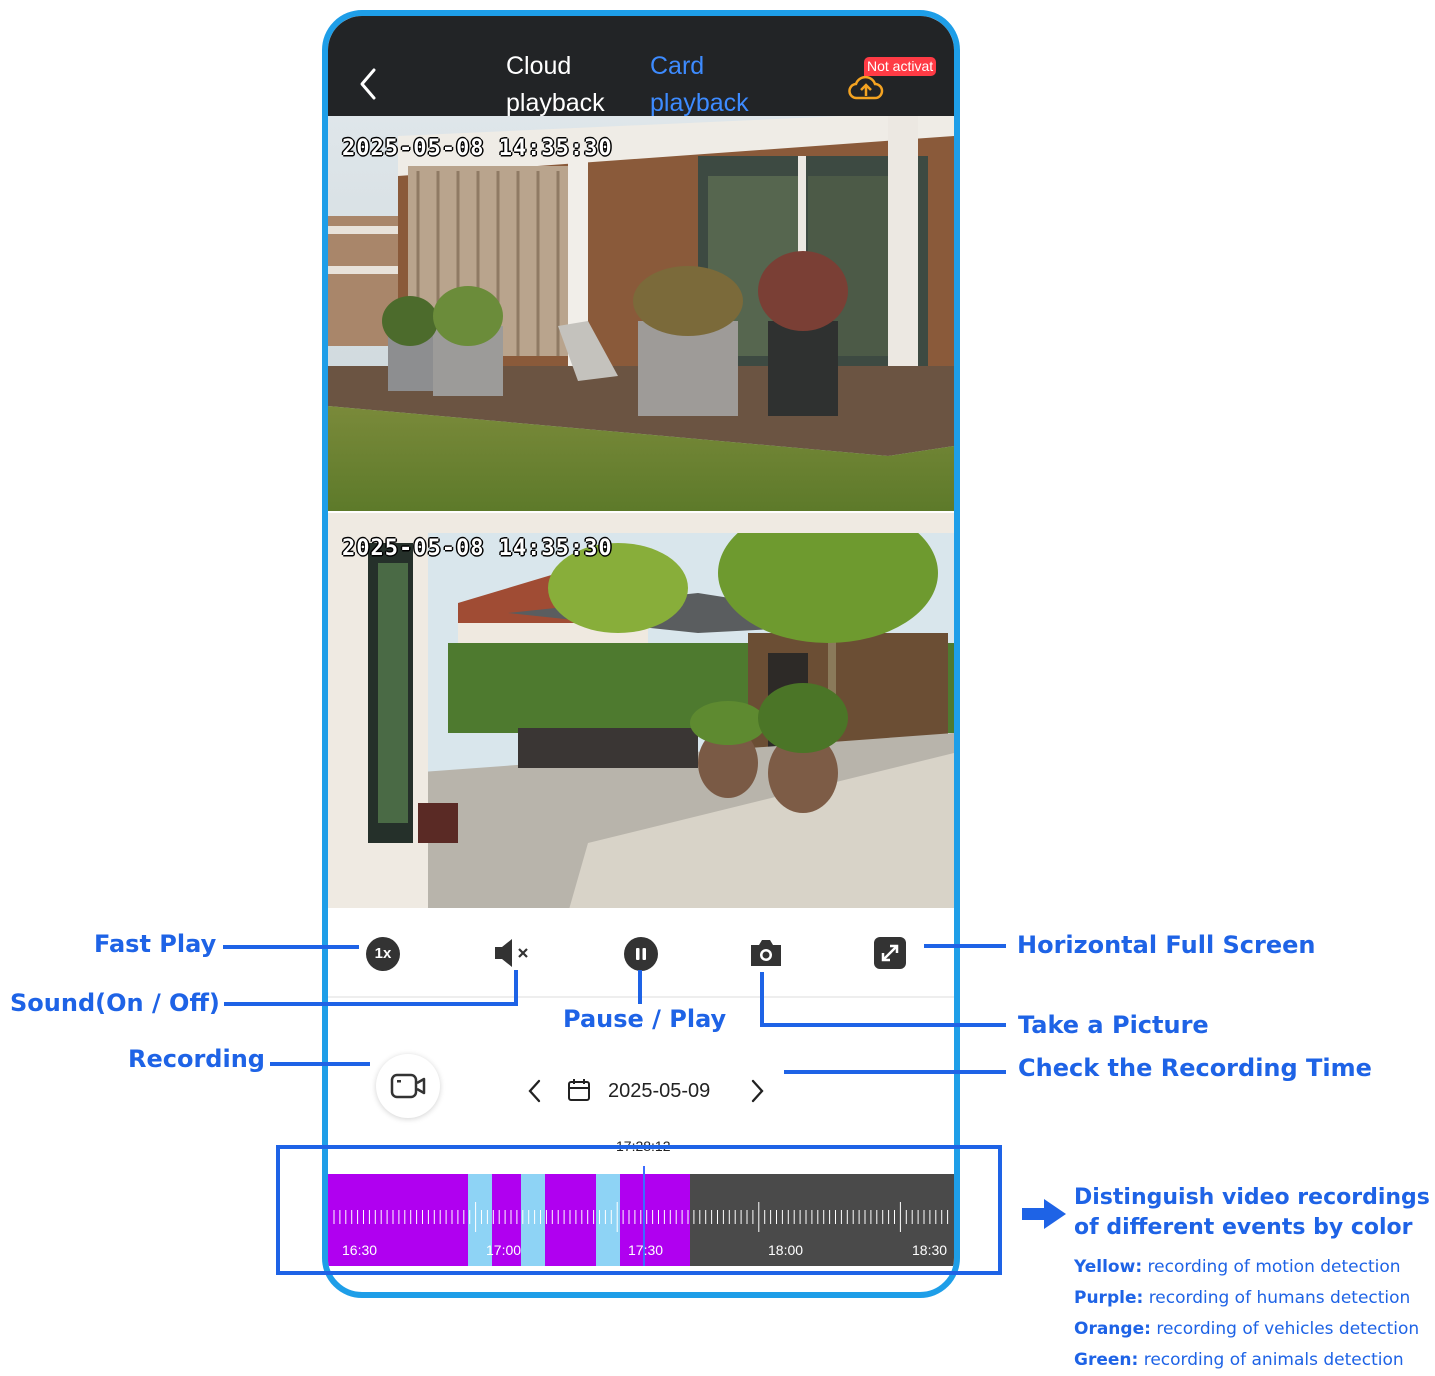 The image size is (1435, 1376). Describe the element at coordinates (641, 313) in the screenshot. I see `video-feed-1: 2025-05-08 14:35:30` at that location.